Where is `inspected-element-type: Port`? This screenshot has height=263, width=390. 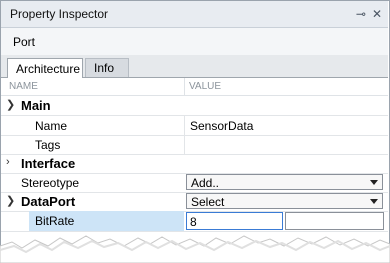
inspected-element-type: Port is located at coordinates (194, 41).